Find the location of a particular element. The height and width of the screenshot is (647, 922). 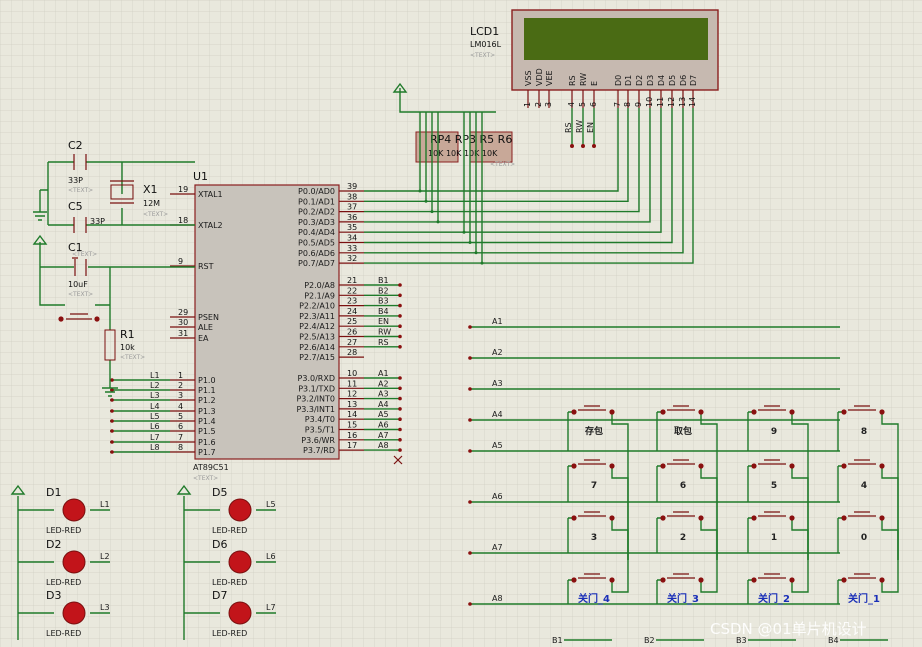

key-label: 8 is located at coordinates (864, 432).